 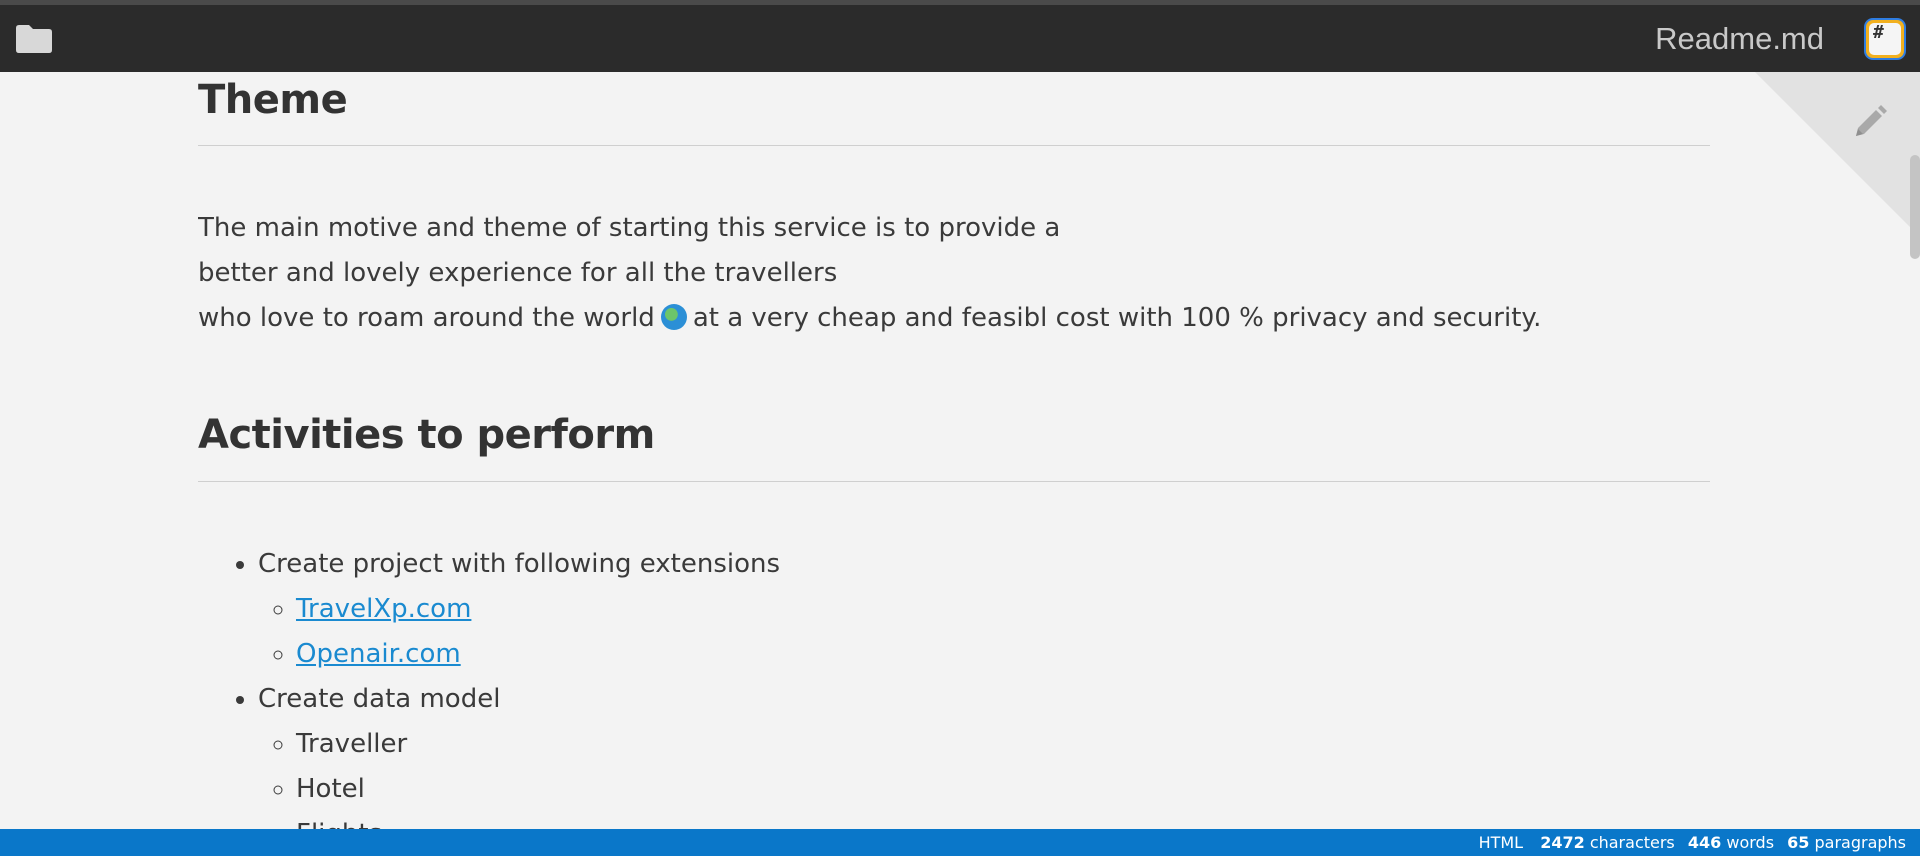 I want to click on status-characters-count: 2472, so click(x=1562, y=842).